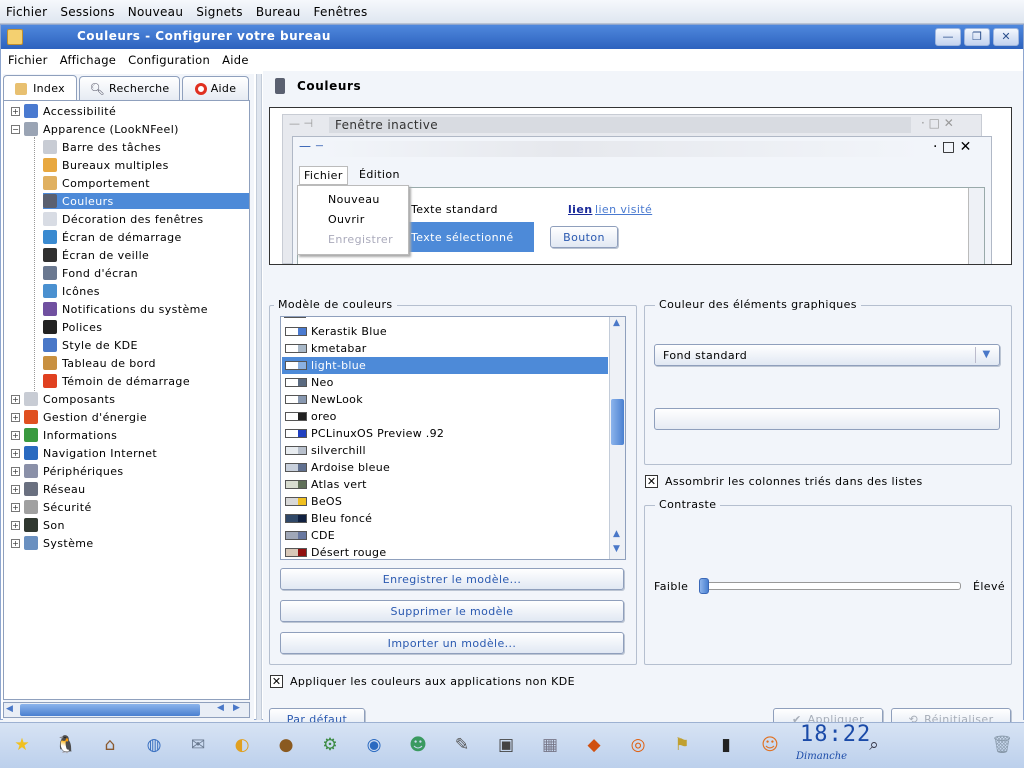  Describe the element at coordinates (638, 745) in the screenshot. I see `firefox-icon: ◎` at that location.